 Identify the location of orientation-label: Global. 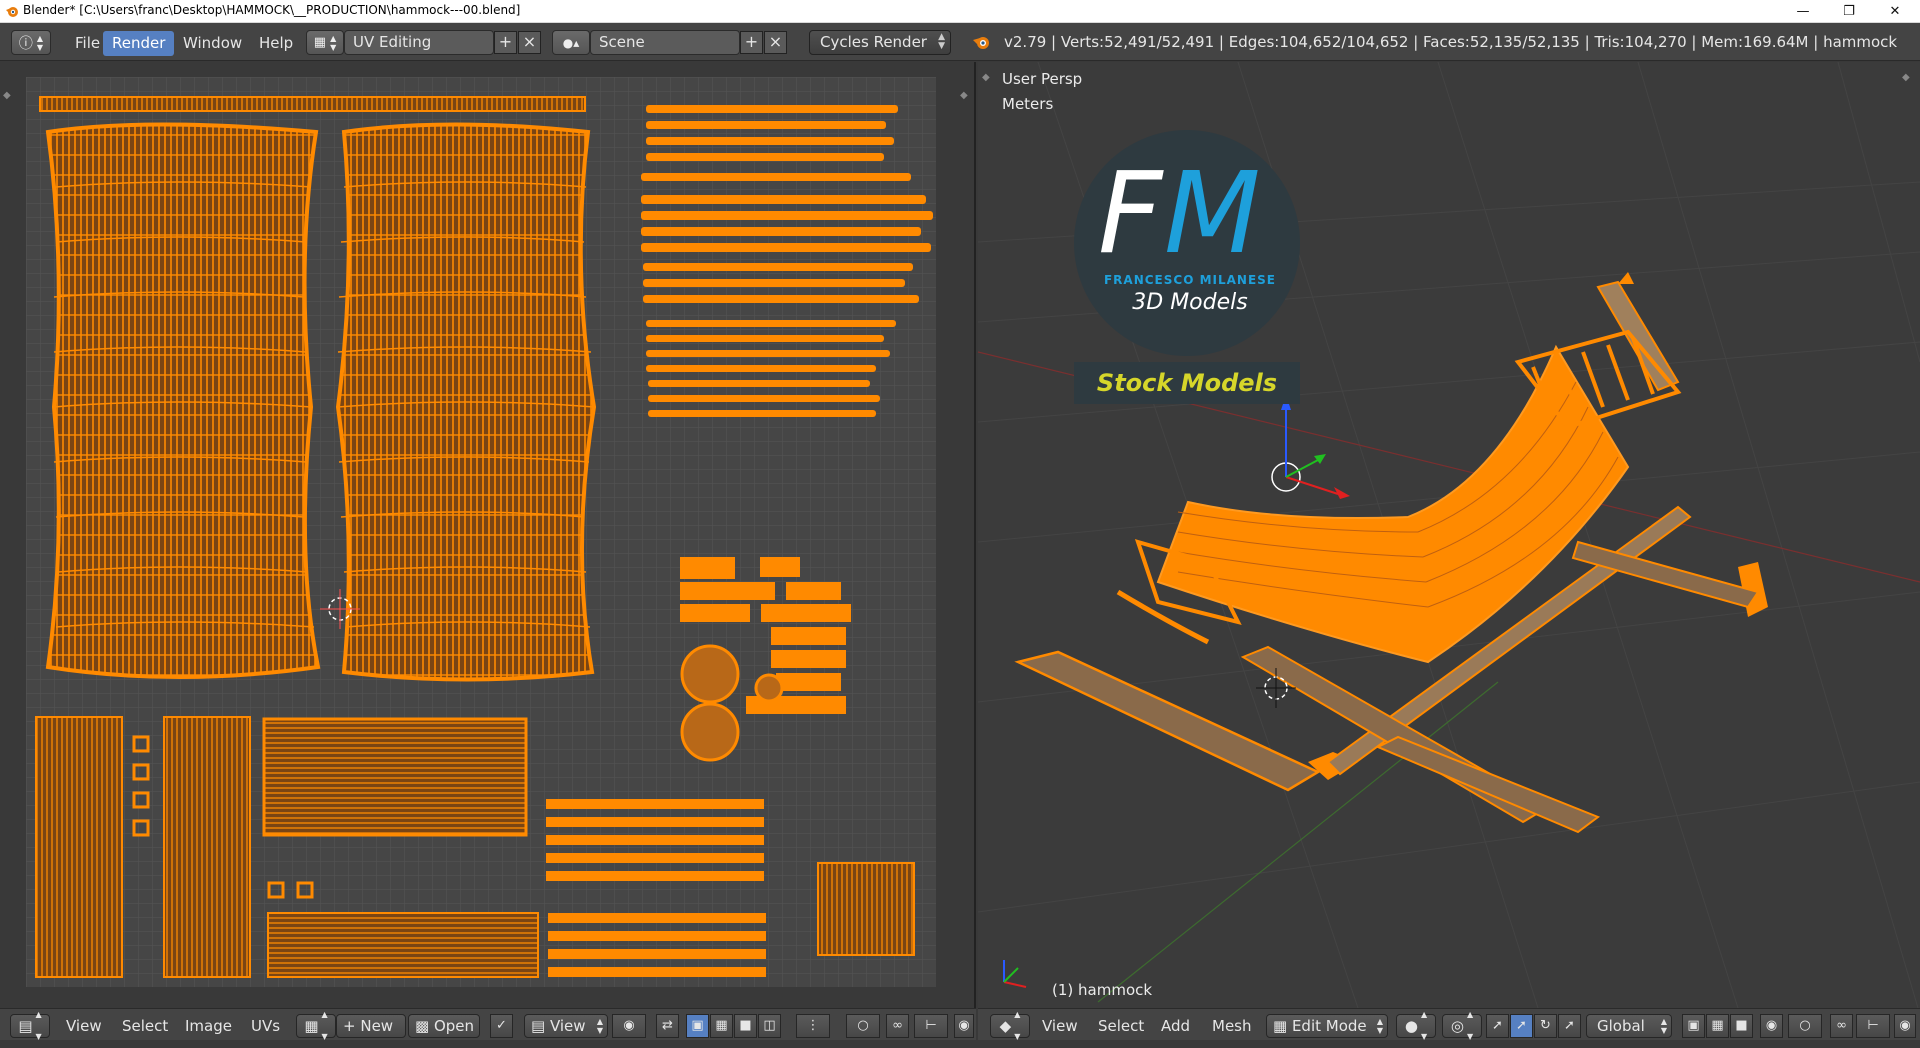
(1621, 1026).